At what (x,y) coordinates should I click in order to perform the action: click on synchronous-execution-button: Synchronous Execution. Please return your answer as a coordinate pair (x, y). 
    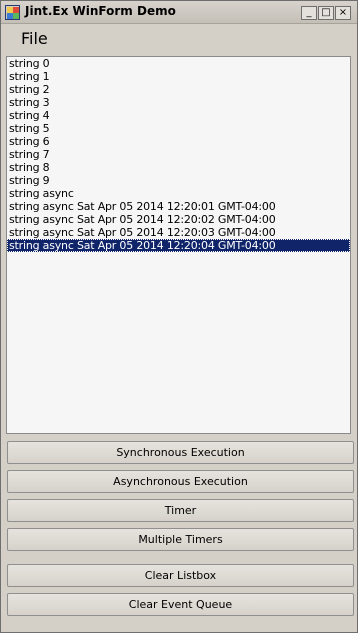
    Looking at the image, I should click on (180, 452).